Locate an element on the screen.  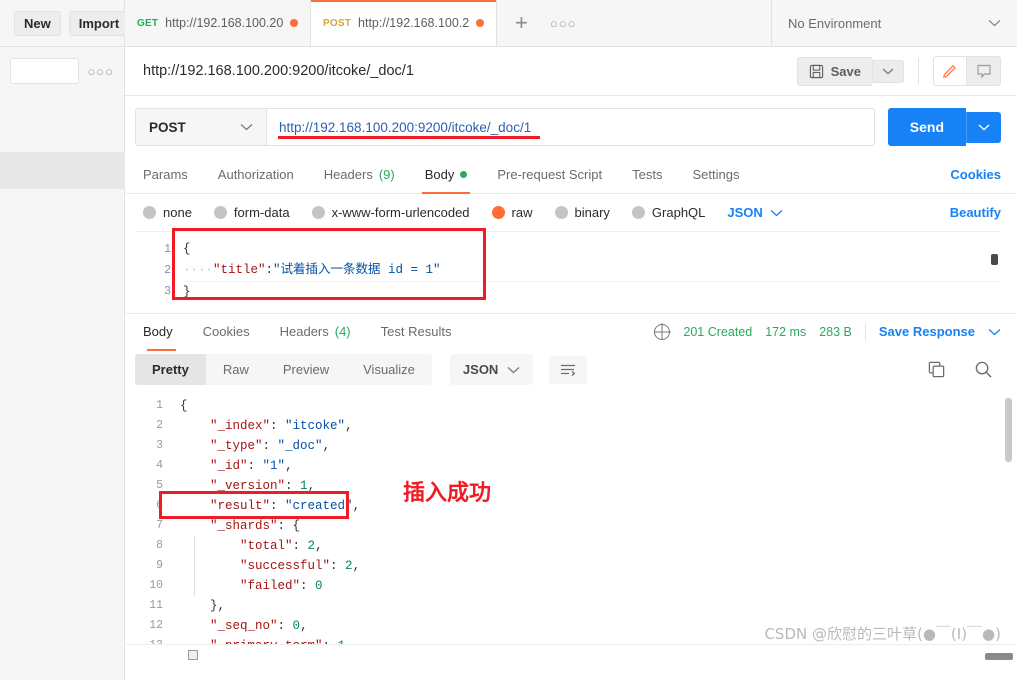
response-tab-cookies: Cookies is located at coordinates (226, 332).